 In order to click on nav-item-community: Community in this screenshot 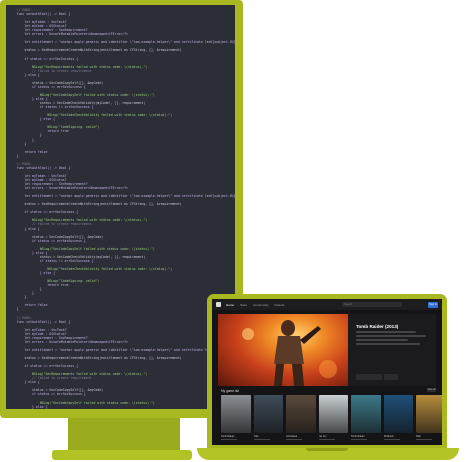, I will do `click(260, 305)`.